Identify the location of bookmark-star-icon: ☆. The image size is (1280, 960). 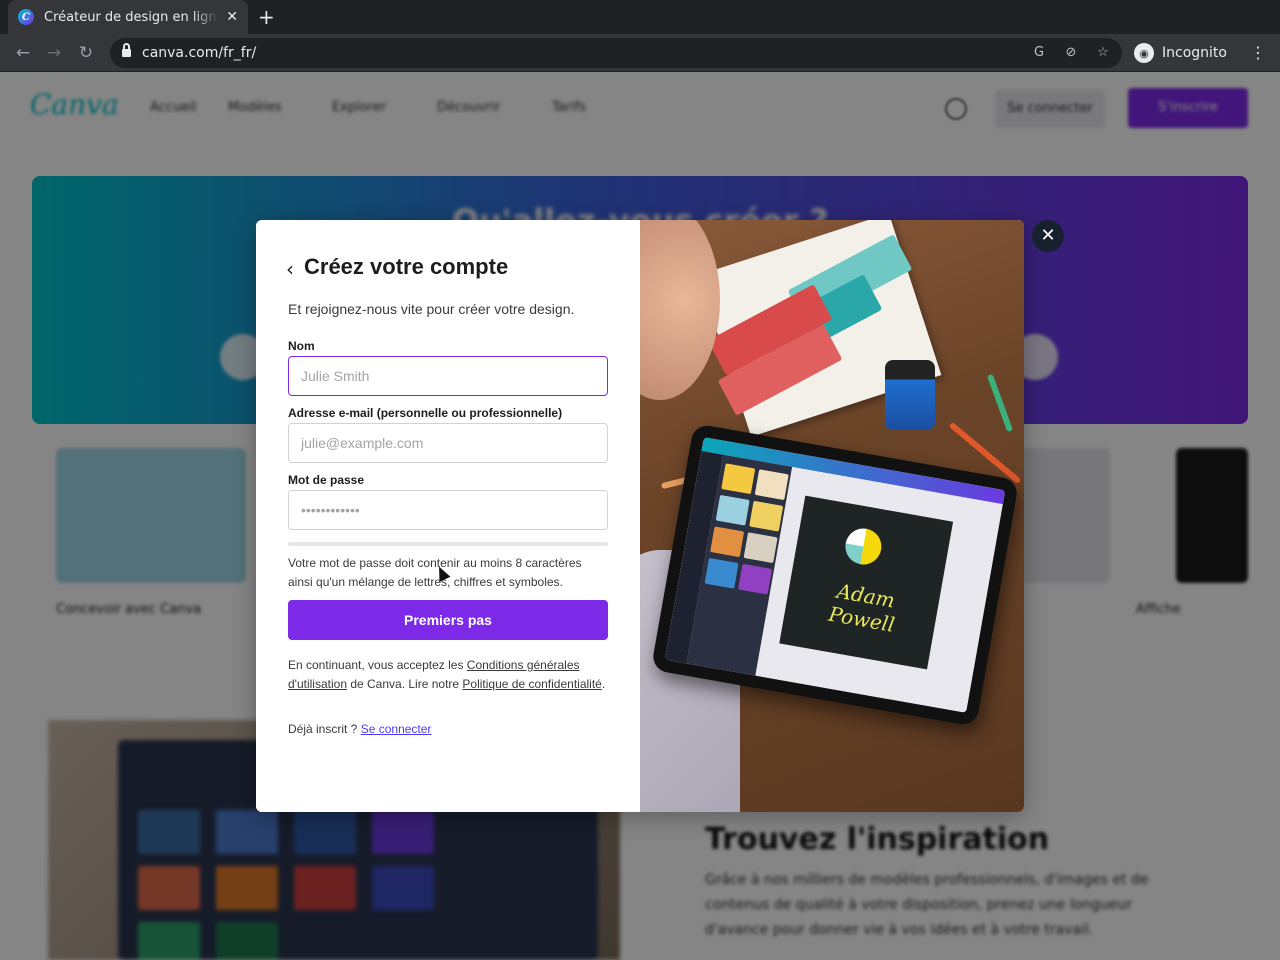
(1103, 53).